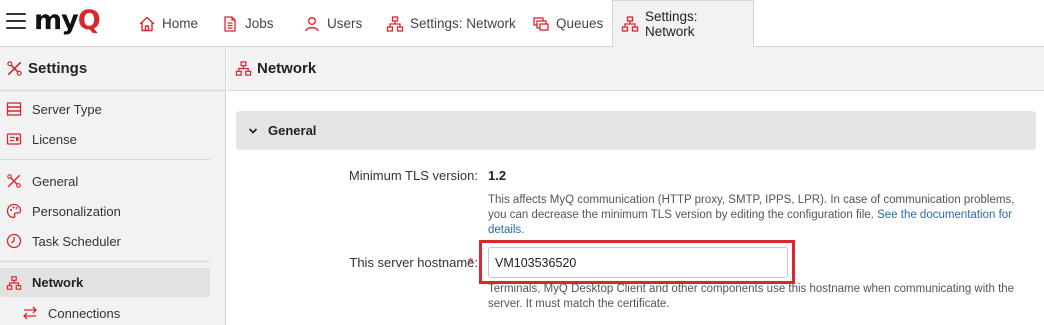 Image resolution: width=1044 pixels, height=325 pixels. I want to click on palette-icon, so click(14, 211).